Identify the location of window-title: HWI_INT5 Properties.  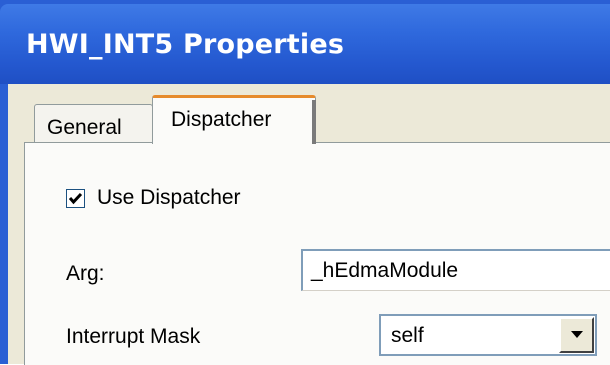
(185, 44).